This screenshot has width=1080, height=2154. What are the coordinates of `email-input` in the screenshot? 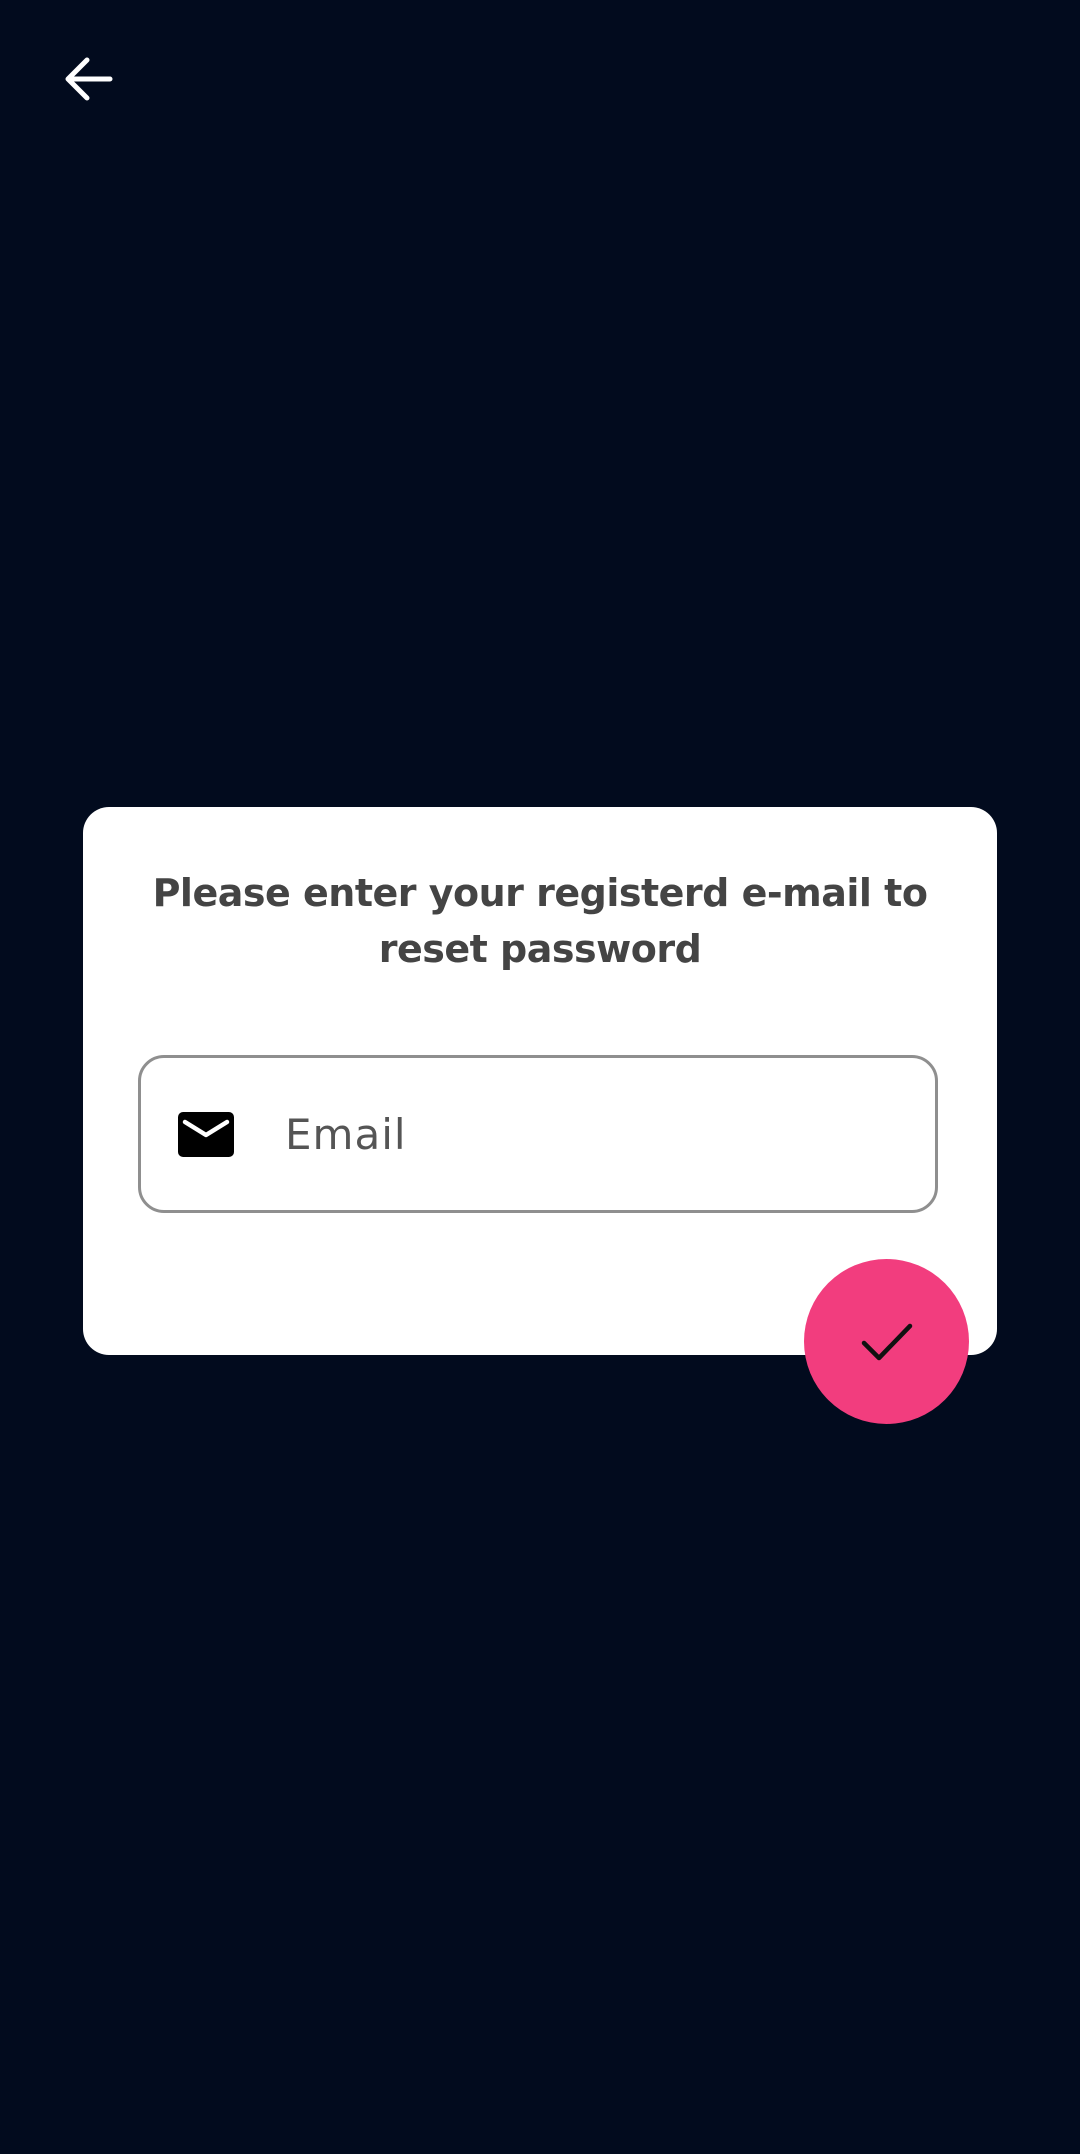 It's located at (585, 1134).